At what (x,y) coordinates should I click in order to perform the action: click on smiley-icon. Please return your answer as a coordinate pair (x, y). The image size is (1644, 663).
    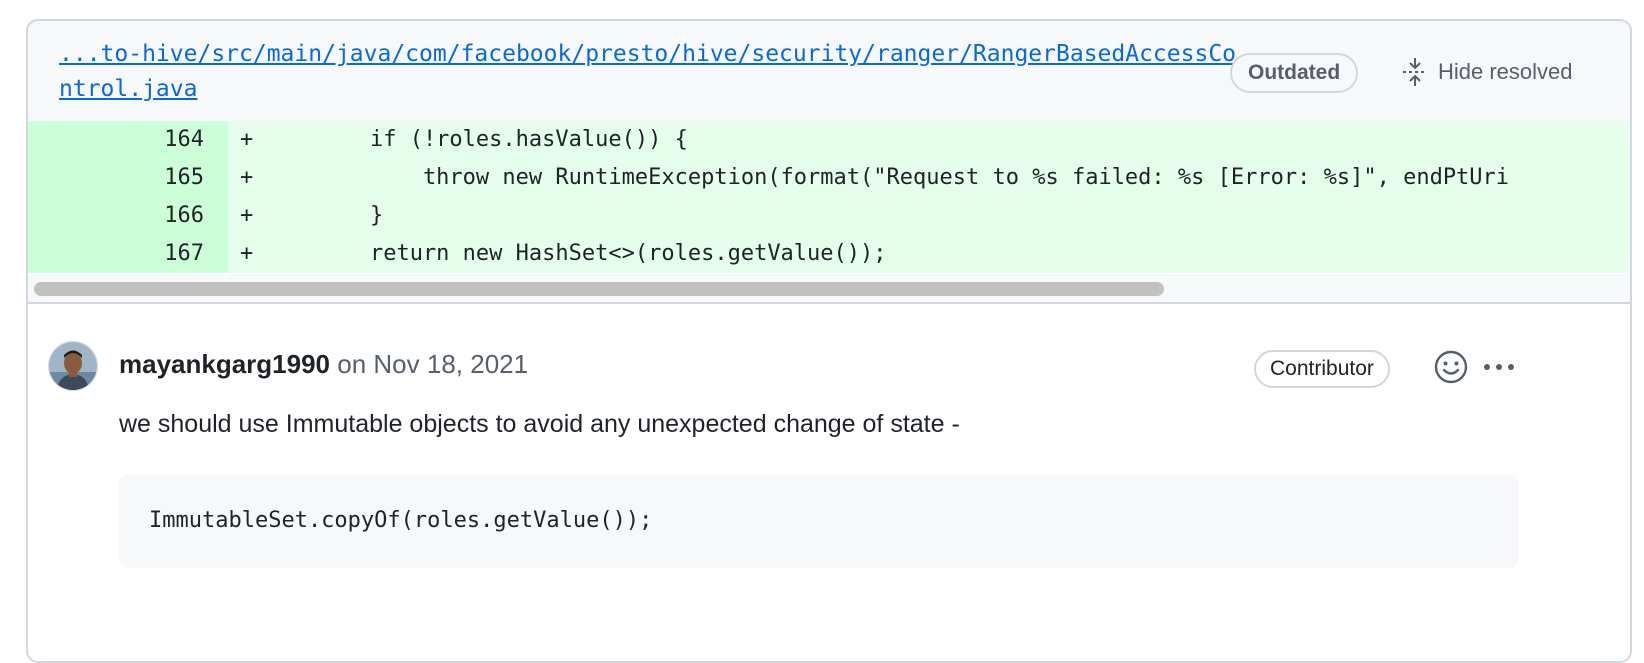
    Looking at the image, I should click on (1451, 370).